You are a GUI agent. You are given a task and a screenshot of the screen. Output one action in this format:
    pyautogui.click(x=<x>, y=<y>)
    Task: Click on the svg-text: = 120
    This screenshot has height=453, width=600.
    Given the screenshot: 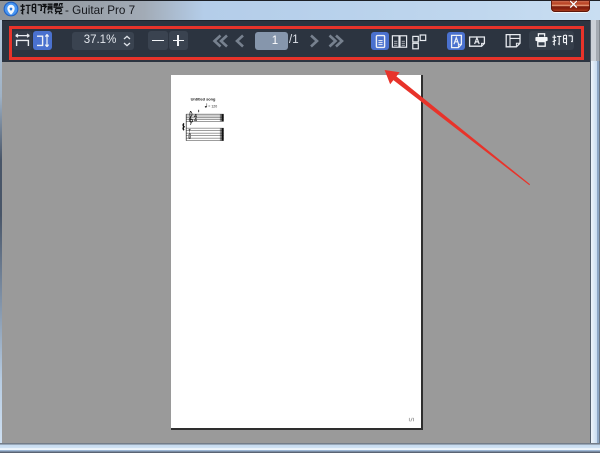 What is the action you would take?
    pyautogui.click(x=212, y=107)
    